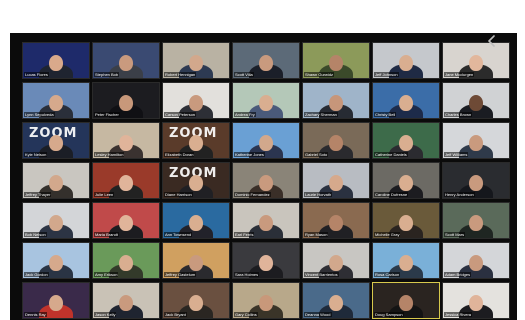  Describe the element at coordinates (492, 41) in the screenshot. I see `chevron-left-icon` at that location.